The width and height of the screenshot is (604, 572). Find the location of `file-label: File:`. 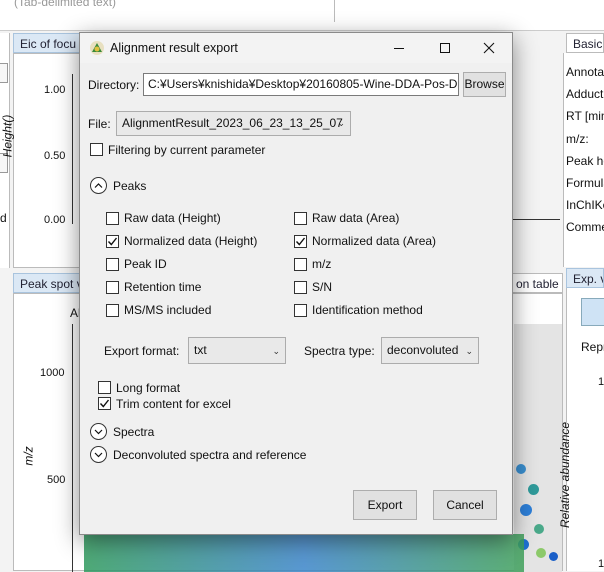

file-label: File: is located at coordinates (99, 124).